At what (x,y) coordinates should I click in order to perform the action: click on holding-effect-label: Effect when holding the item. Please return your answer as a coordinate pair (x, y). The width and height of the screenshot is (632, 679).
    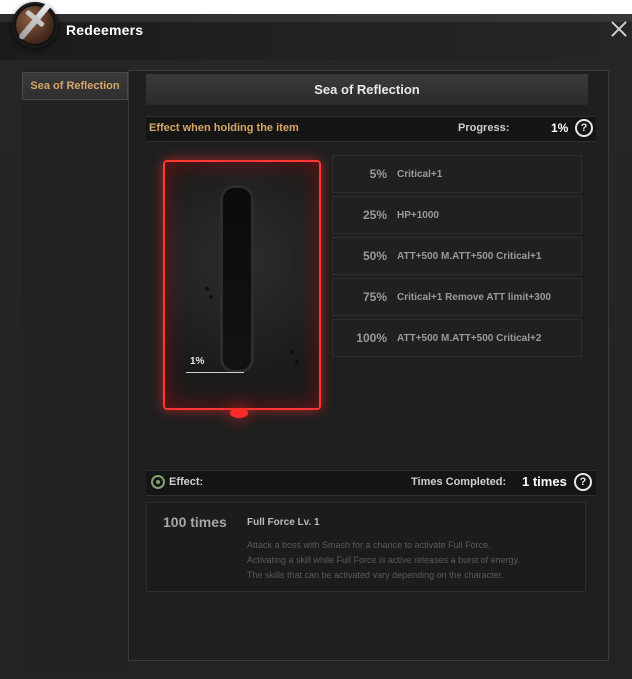
    Looking at the image, I should click on (224, 128).